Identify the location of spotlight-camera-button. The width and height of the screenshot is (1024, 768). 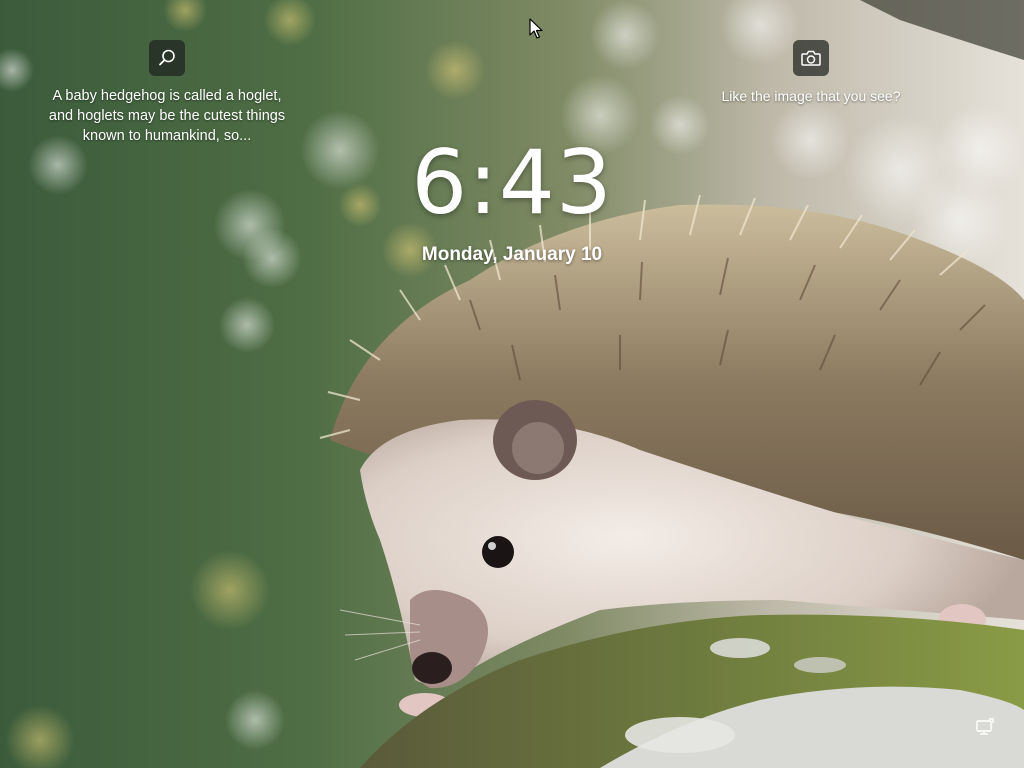
(811, 58).